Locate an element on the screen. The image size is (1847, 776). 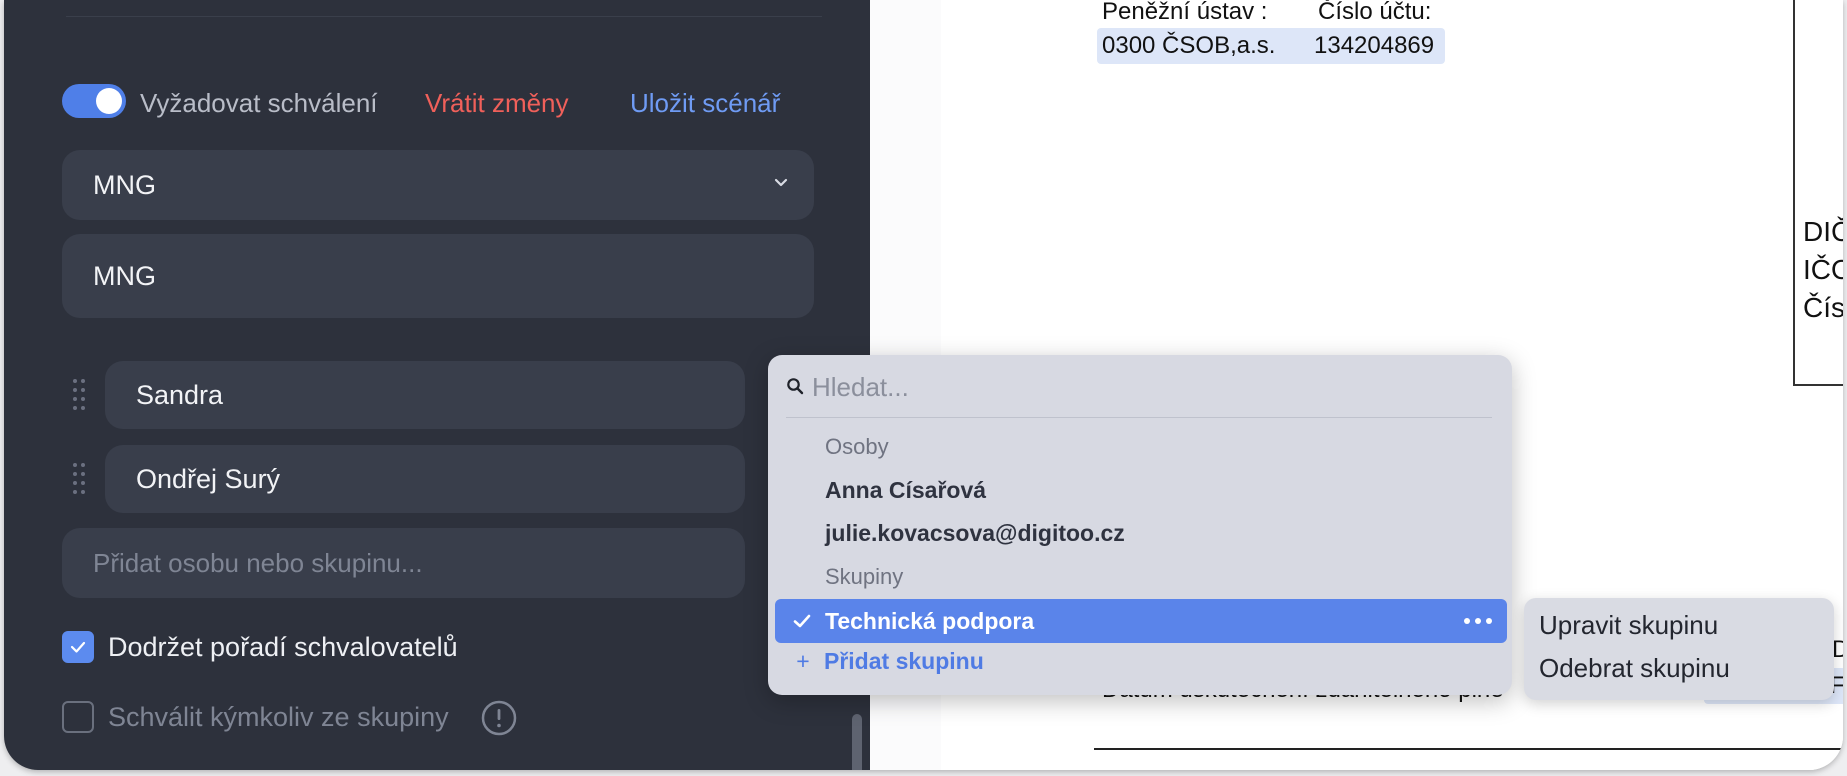
bank-header: Peněžní ústav : is located at coordinates (1185, 12).